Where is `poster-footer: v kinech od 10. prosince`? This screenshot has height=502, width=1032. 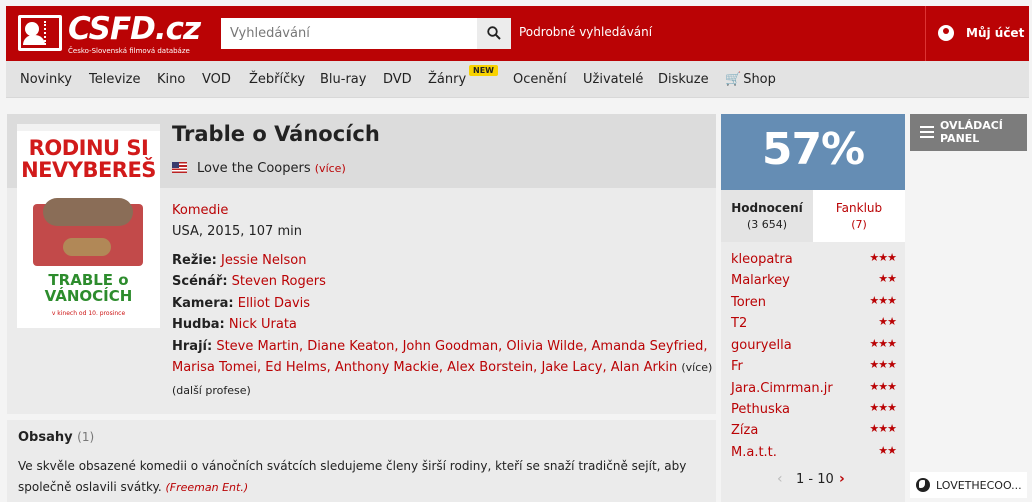 poster-footer: v kinech od 10. prosince is located at coordinates (88, 313).